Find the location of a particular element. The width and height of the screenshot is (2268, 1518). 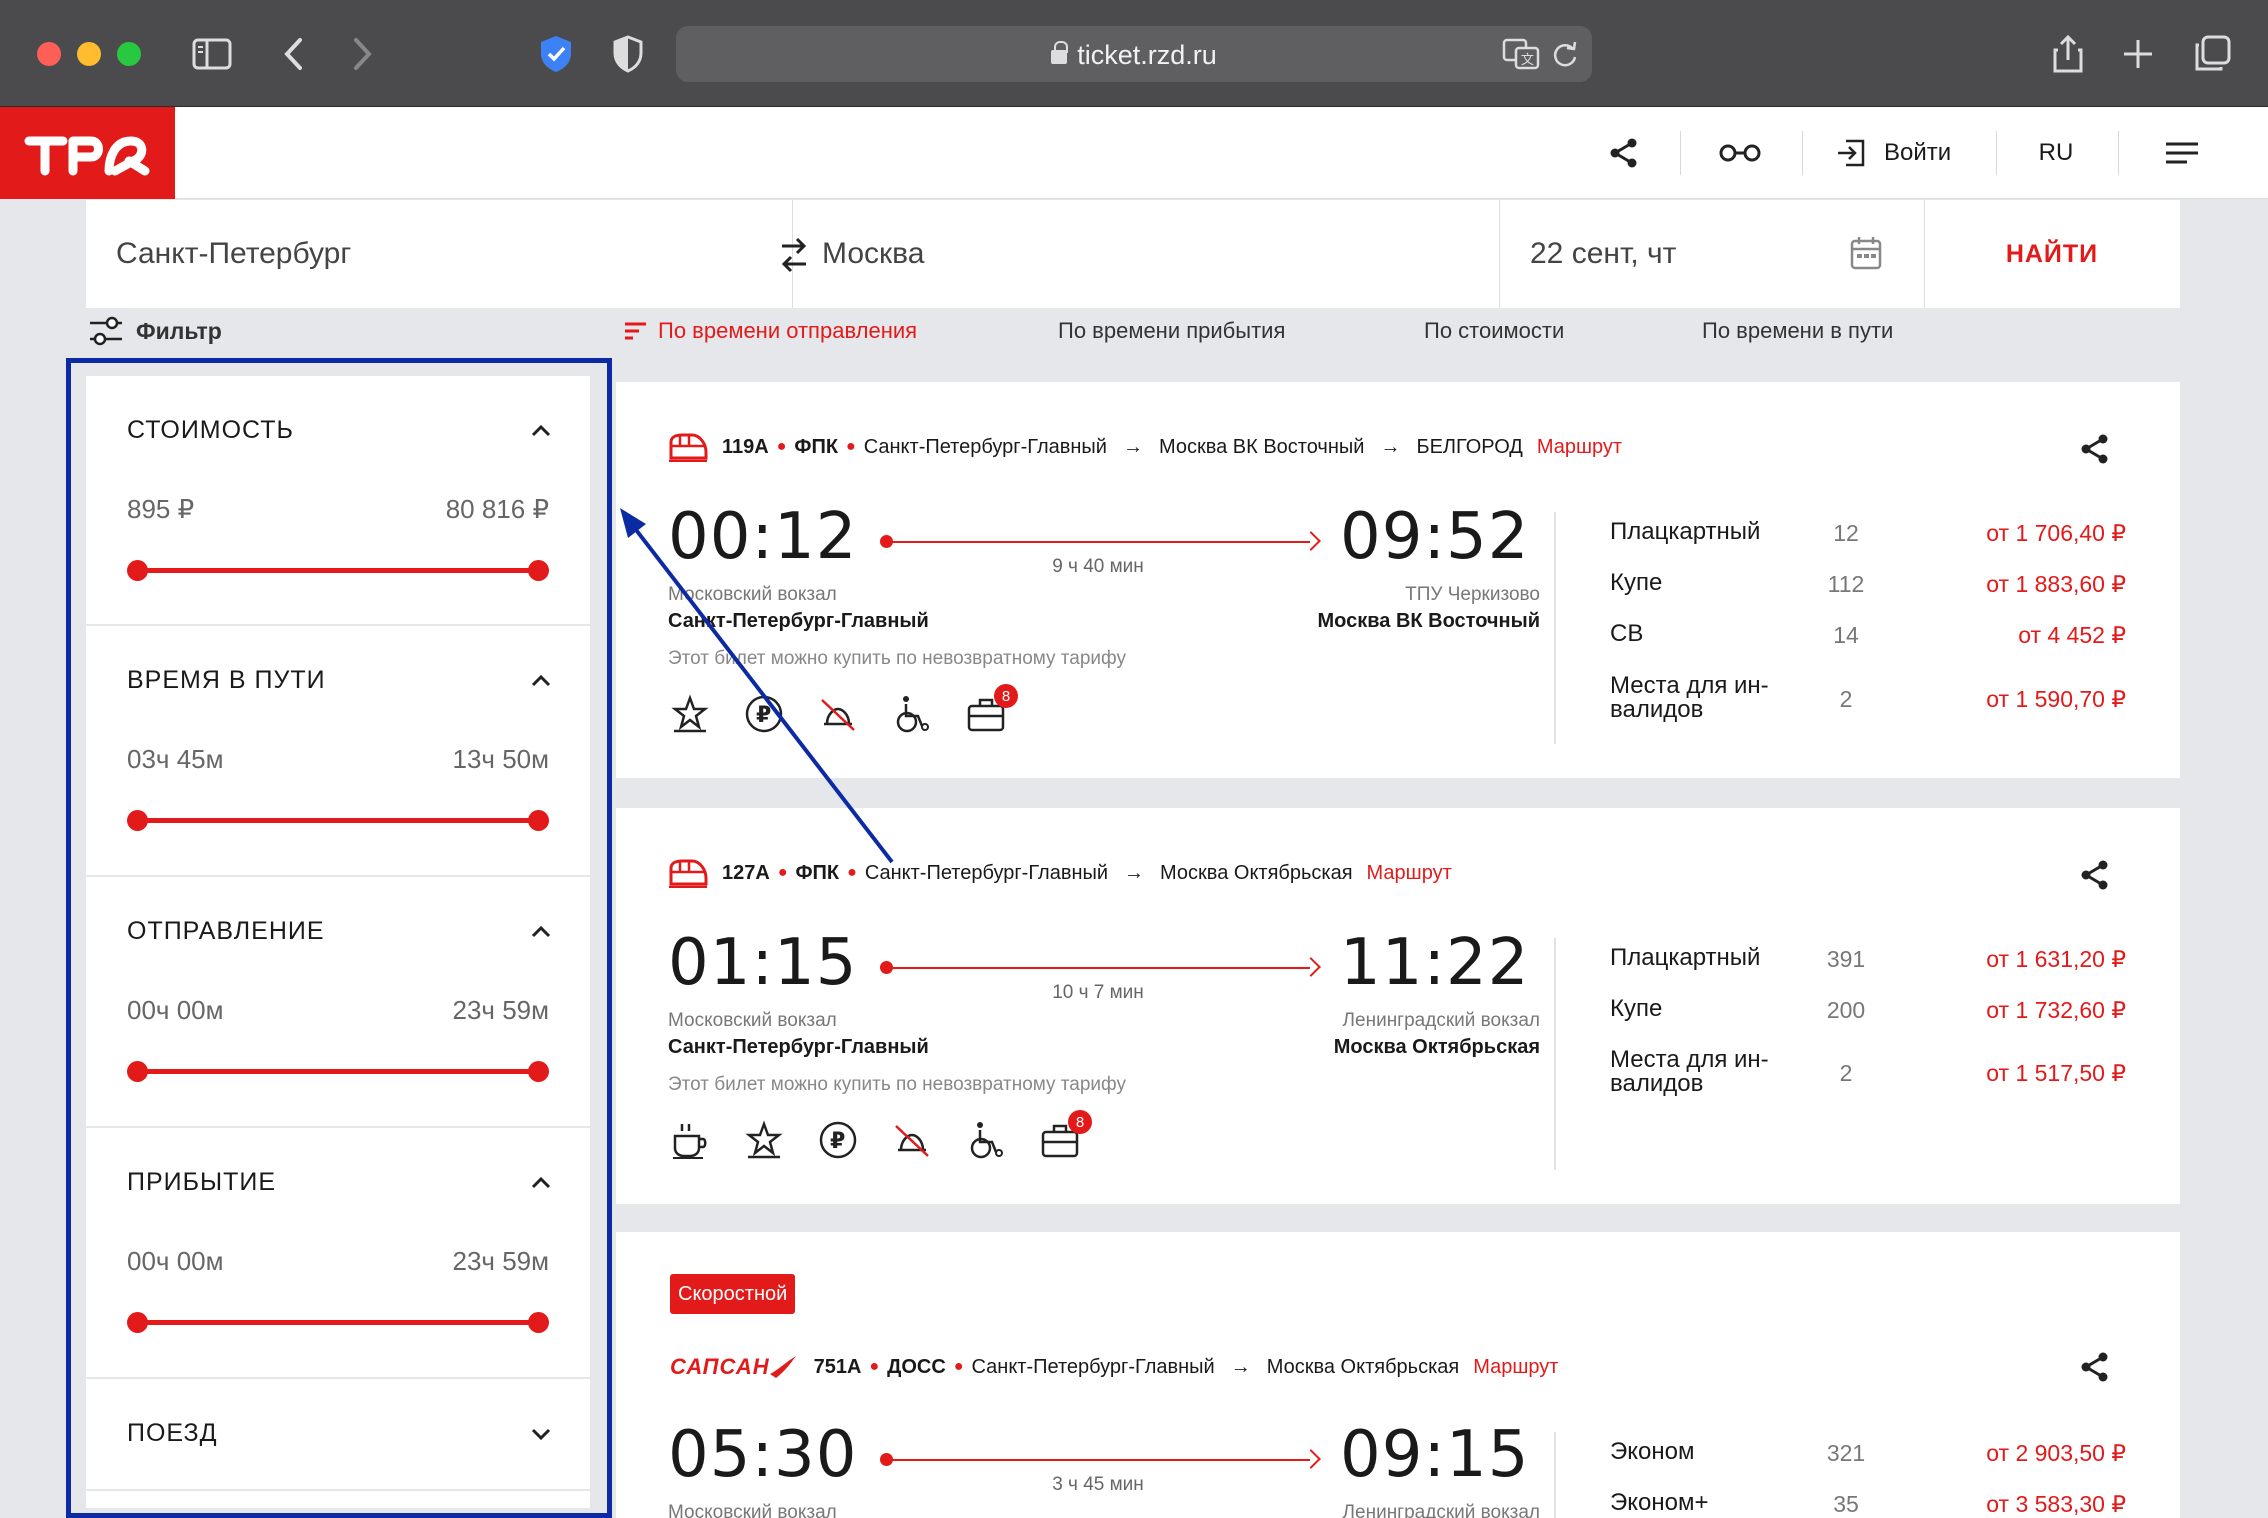

shield-check-icon is located at coordinates (556, 54).